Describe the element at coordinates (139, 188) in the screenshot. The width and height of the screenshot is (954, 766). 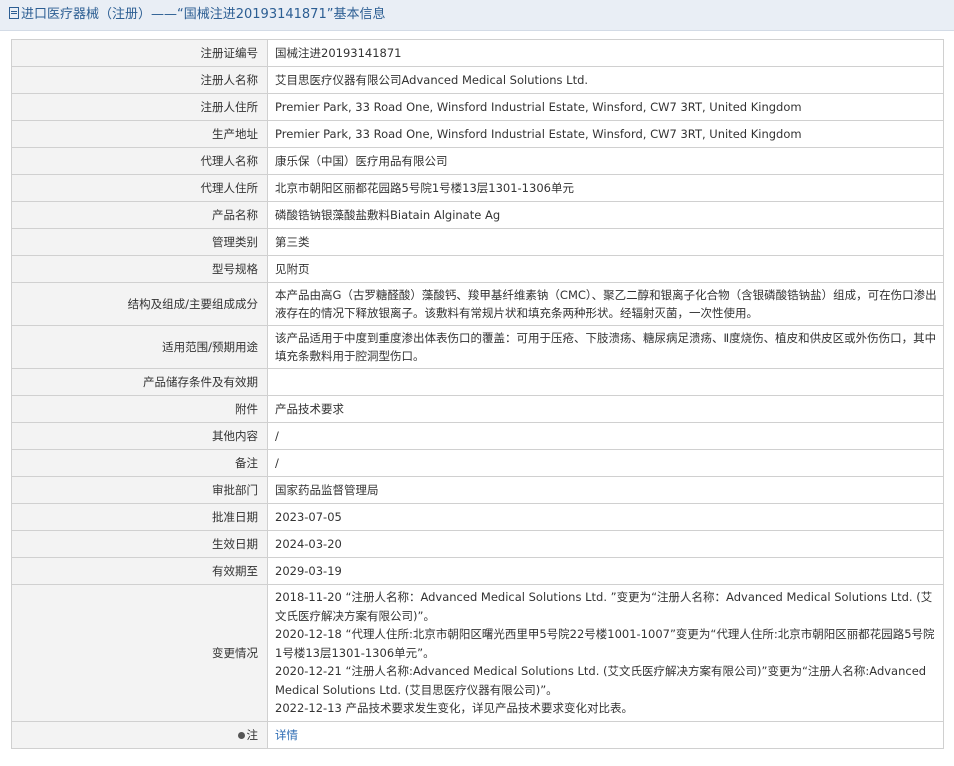
I see `row-label: 代理人住所` at that location.